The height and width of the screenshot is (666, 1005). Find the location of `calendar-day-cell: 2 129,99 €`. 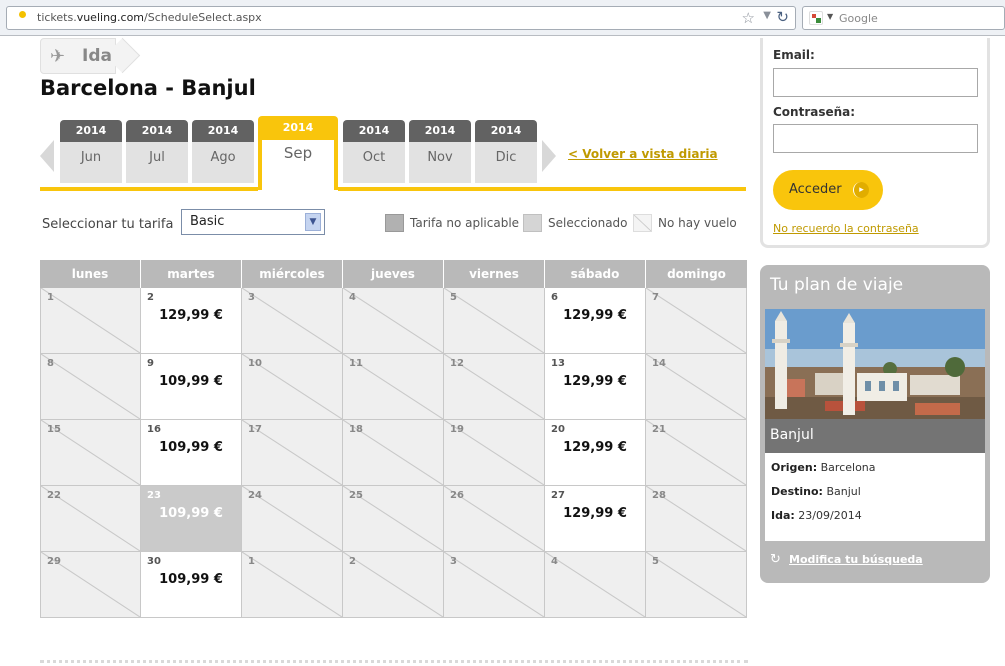

calendar-day-cell: 2 129,99 € is located at coordinates (191, 321).